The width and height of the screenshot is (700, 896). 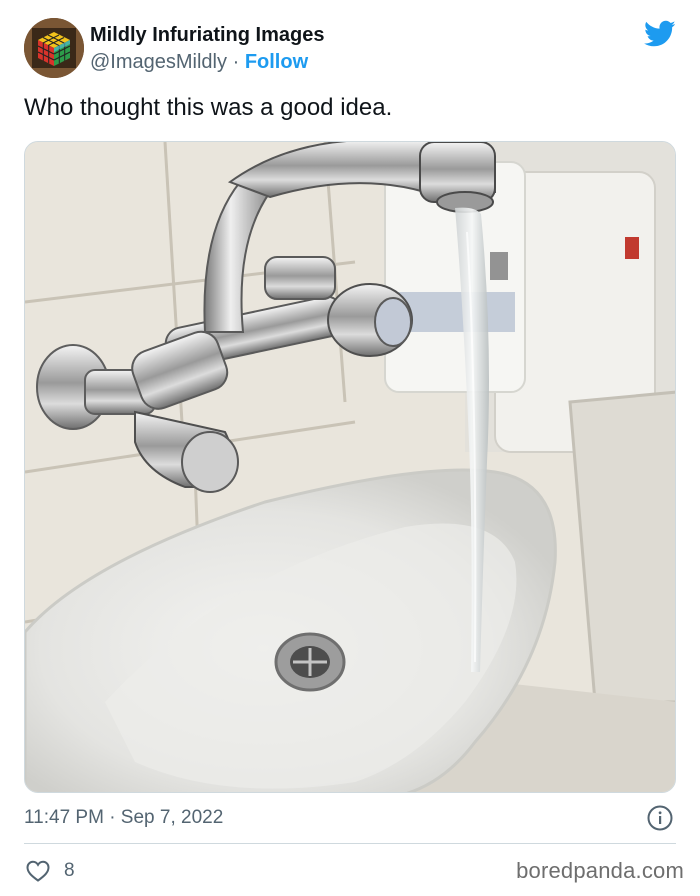 What do you see at coordinates (54, 48) in the screenshot?
I see `avatar` at bounding box center [54, 48].